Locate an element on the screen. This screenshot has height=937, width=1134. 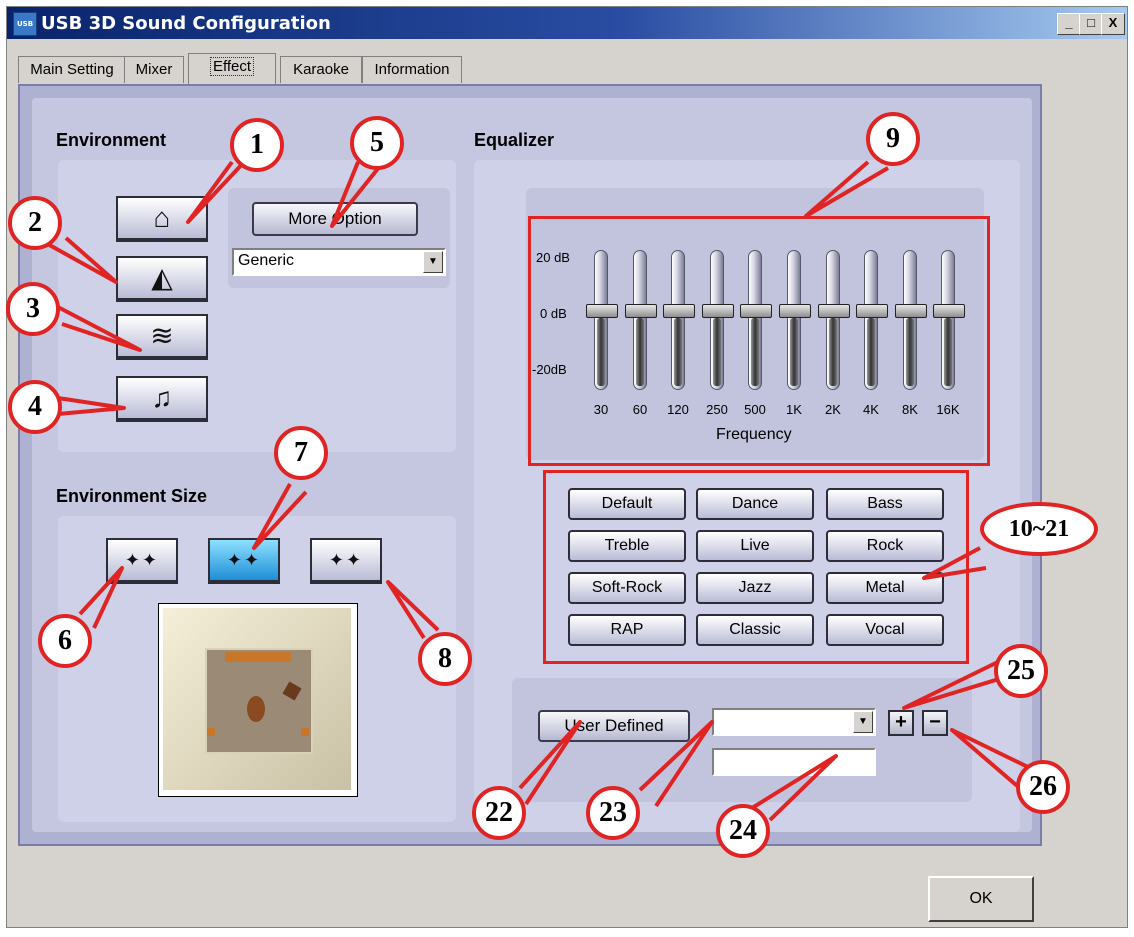
preset-dance-button: Dance is located at coordinates (755, 504).